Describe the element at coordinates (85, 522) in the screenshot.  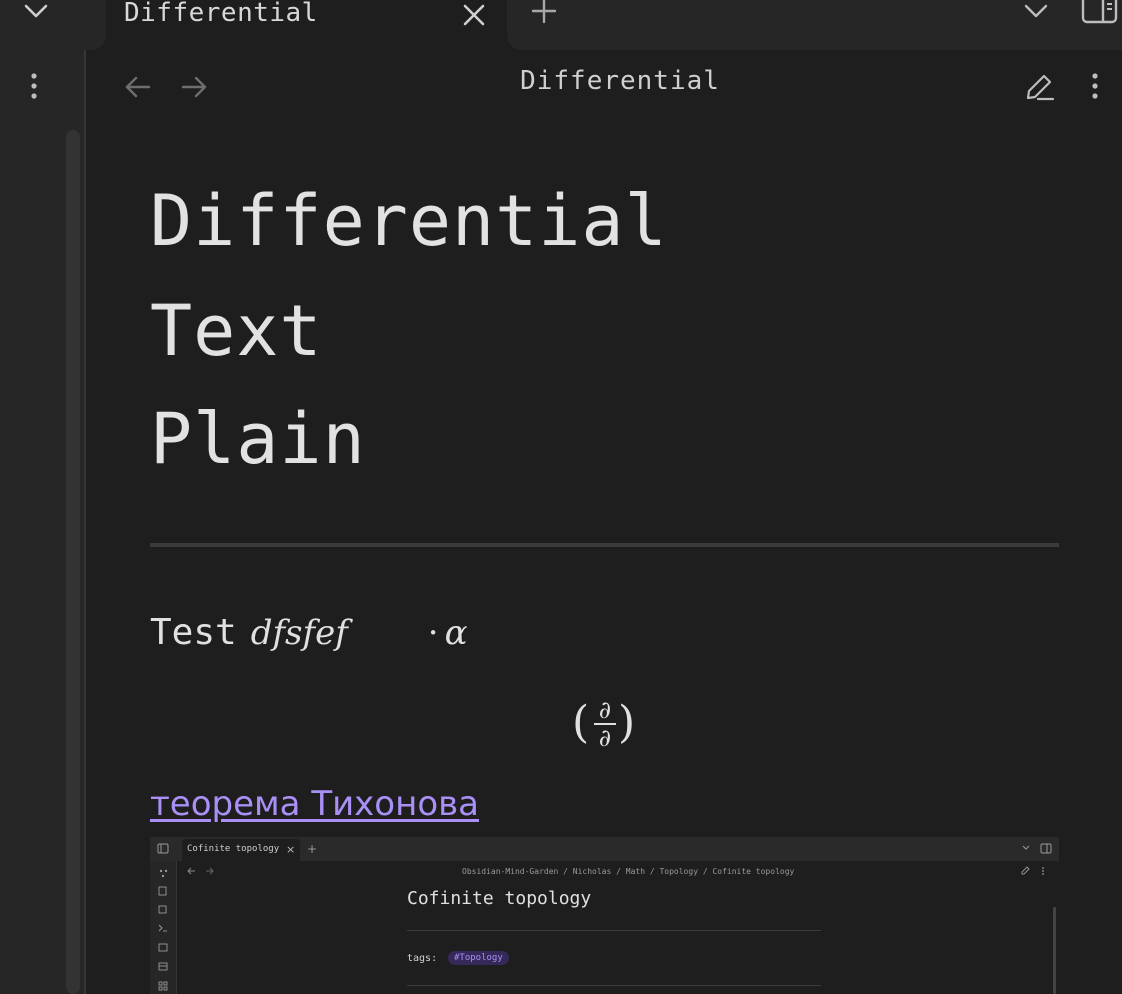
I see `ribbon-divider` at that location.